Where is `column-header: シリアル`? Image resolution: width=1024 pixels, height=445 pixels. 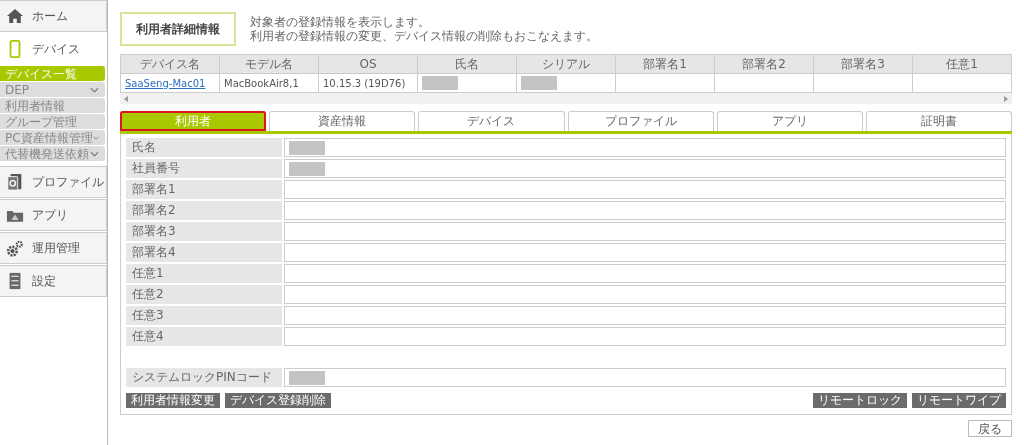 column-header: シリアル is located at coordinates (566, 64).